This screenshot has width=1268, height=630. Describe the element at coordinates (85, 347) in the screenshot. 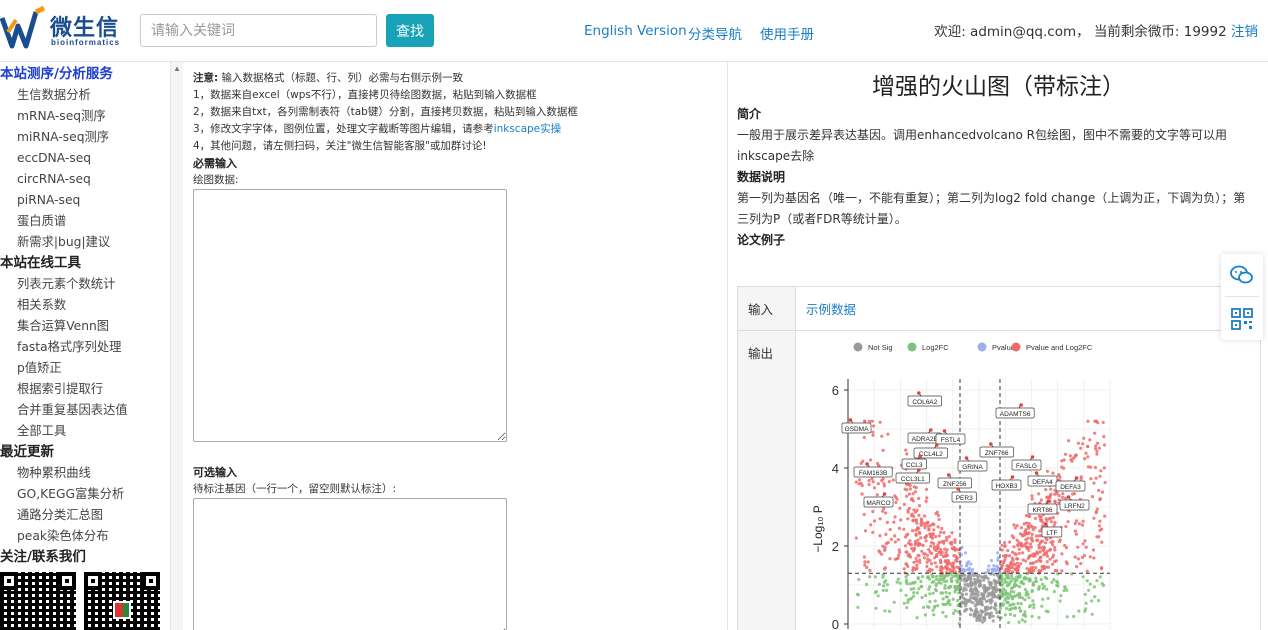

I see `sidebar-item-fasta: fasta格式序列处理` at that location.